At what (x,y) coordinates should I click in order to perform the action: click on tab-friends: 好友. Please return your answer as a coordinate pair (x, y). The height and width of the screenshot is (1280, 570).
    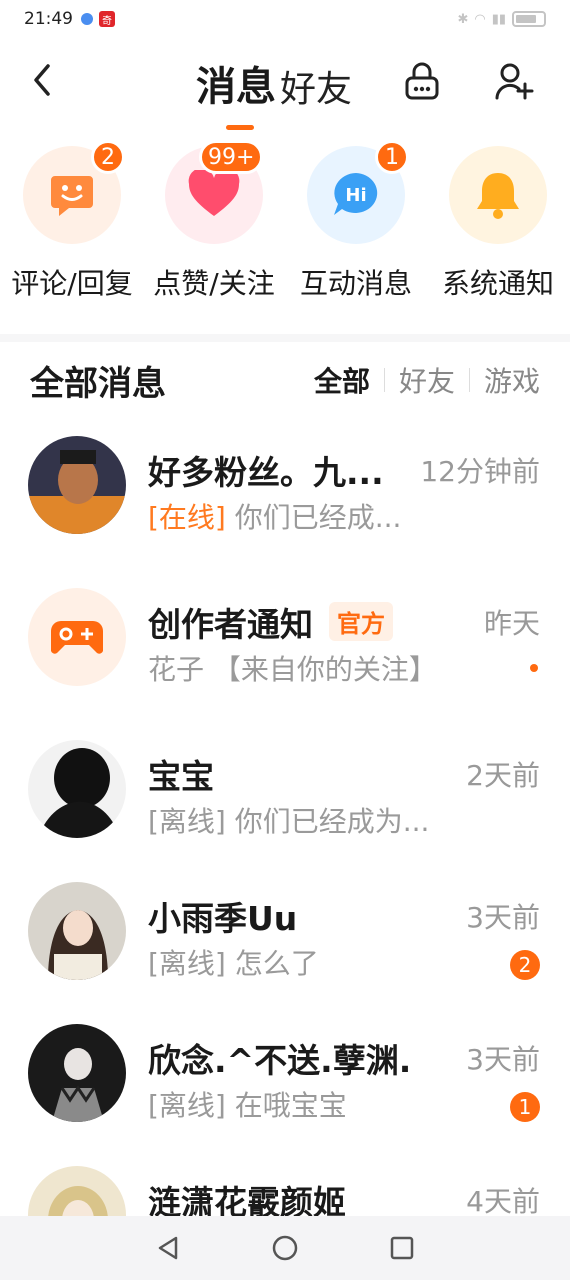
    Looking at the image, I should click on (316, 86).